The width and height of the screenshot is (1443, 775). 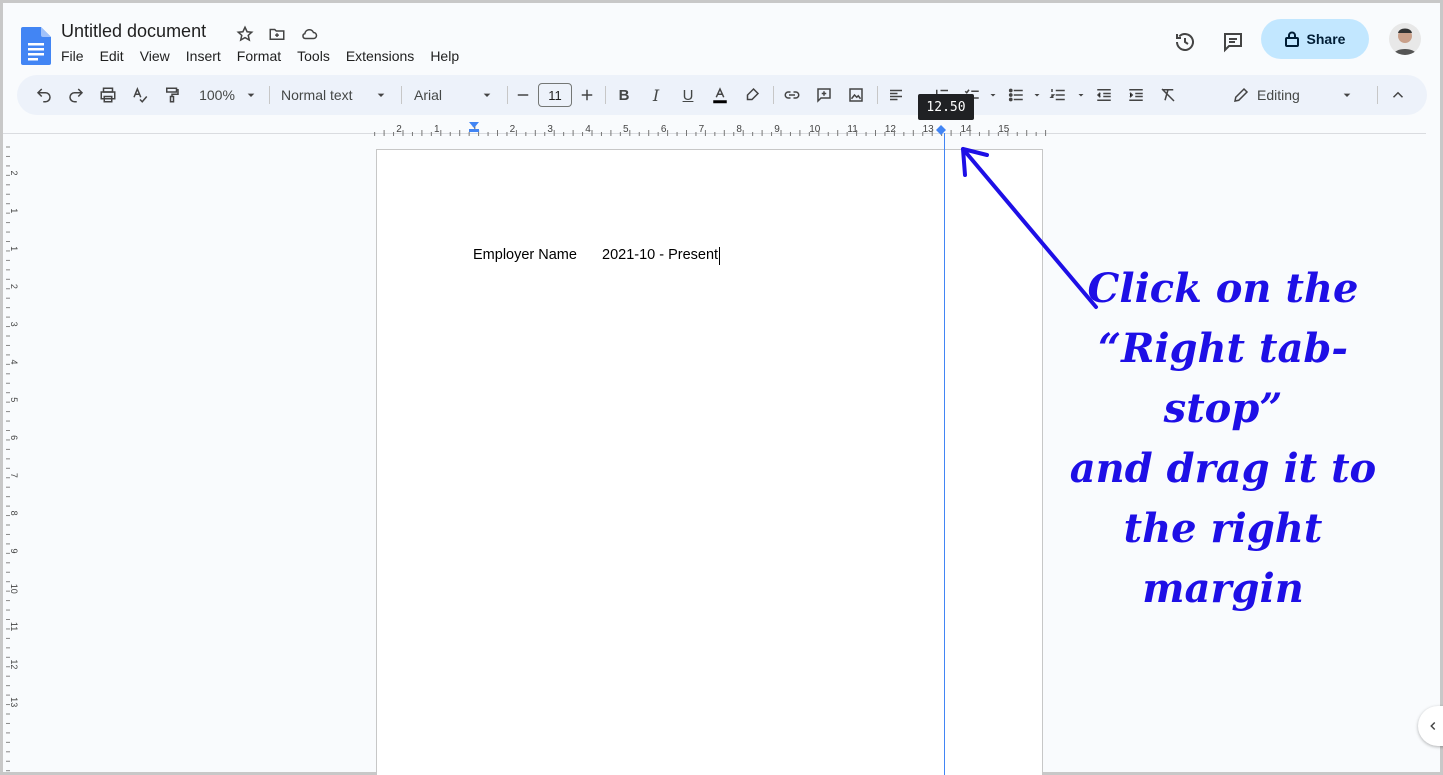 I want to click on increase-indent-icon, so click(x=1136, y=95).